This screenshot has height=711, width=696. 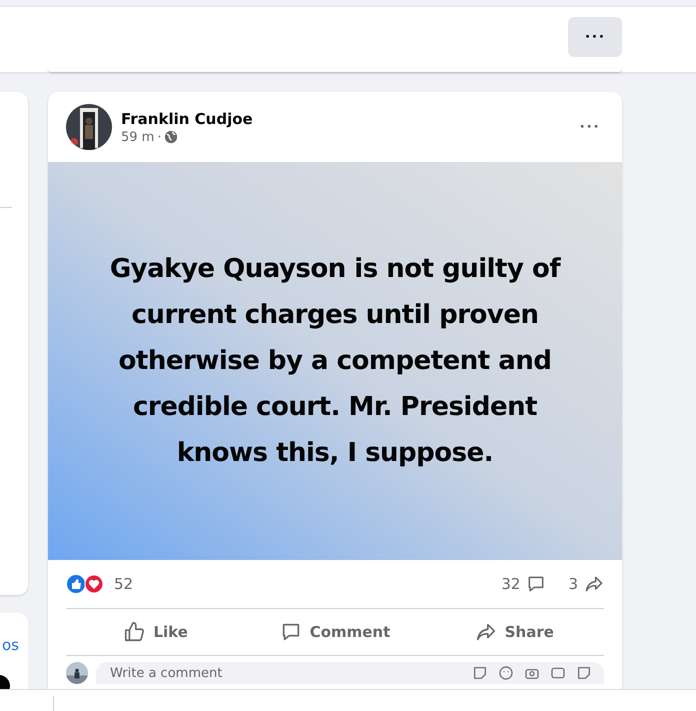 What do you see at coordinates (124, 584) in the screenshot?
I see `reaction-count: 52` at bounding box center [124, 584].